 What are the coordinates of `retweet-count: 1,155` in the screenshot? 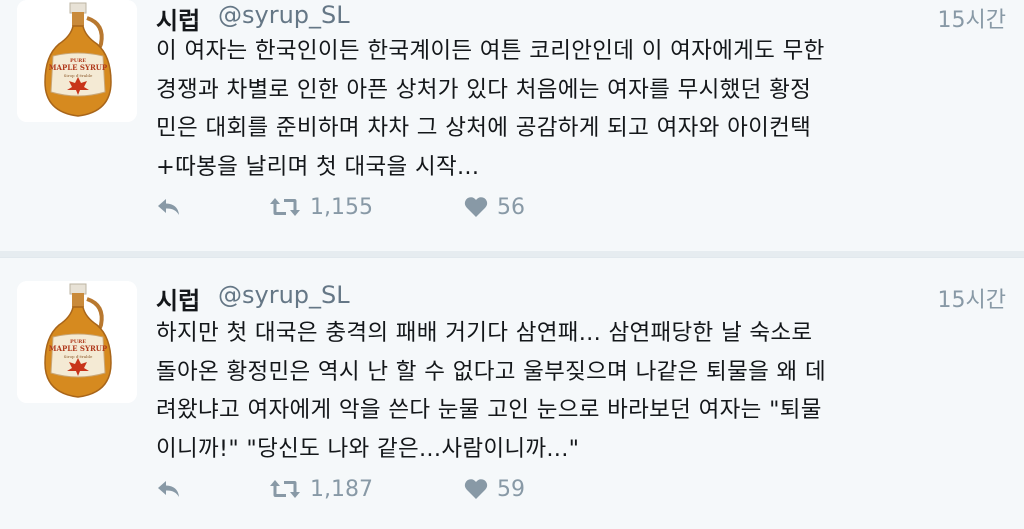 It's located at (341, 207).